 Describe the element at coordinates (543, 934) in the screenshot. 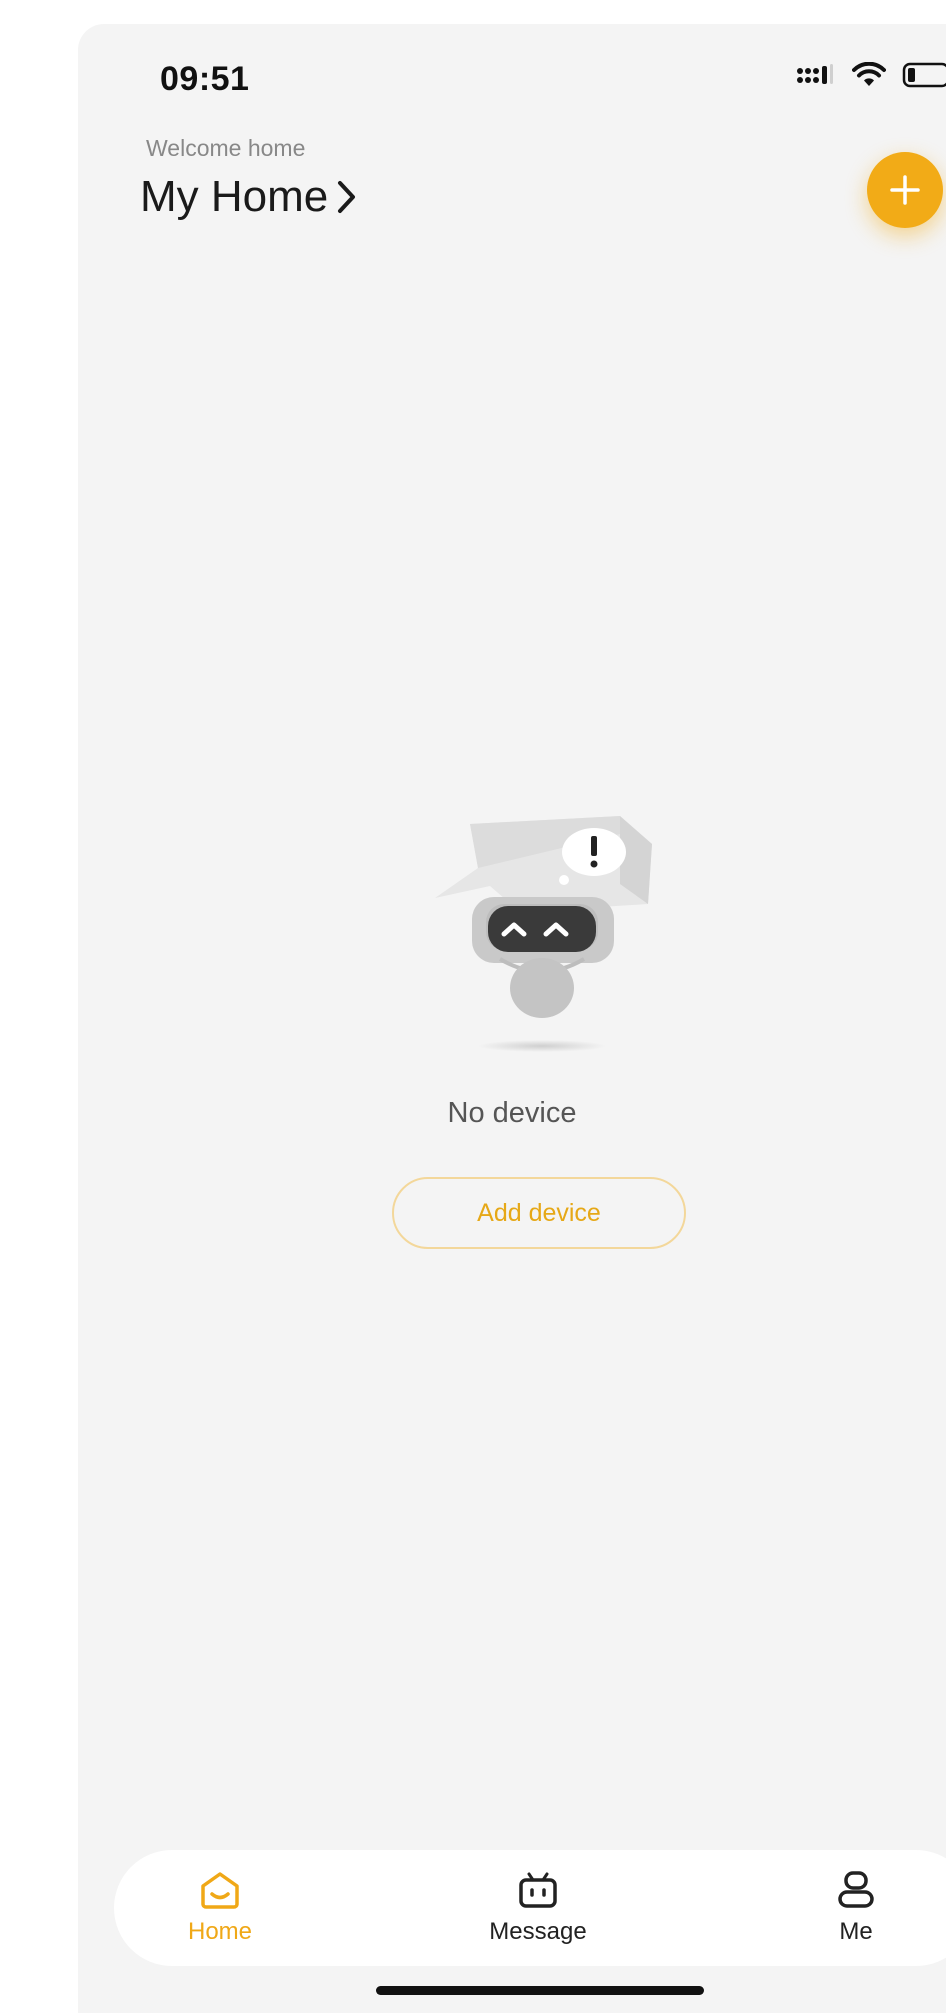

I see `robot-box-icon` at that location.